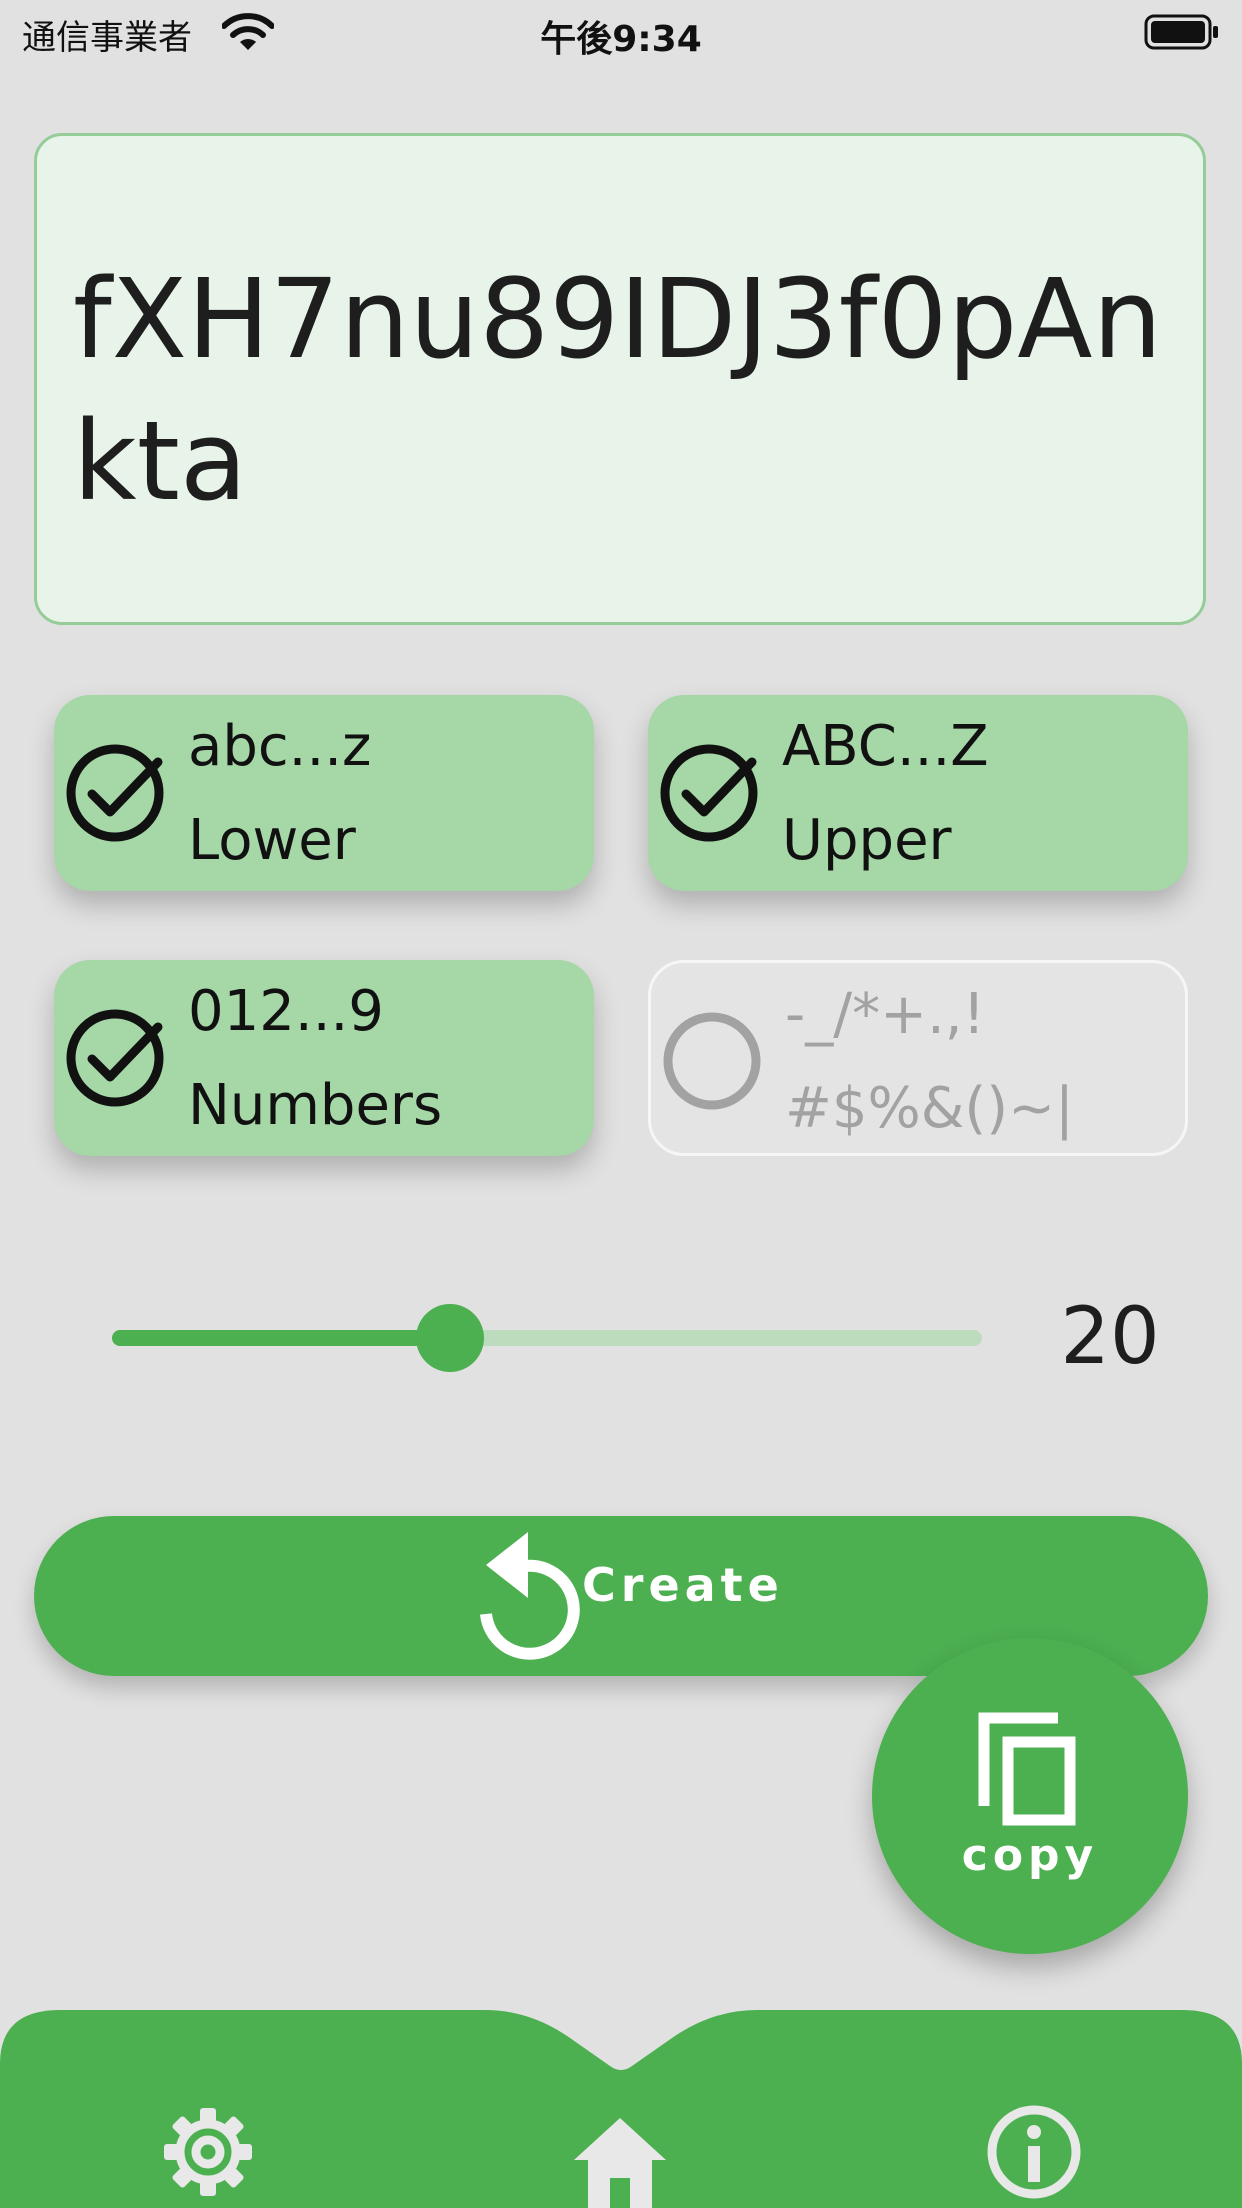 This screenshot has height=2208, width=1242. I want to click on symbols-toggle: -_/*+.,! #$%&()~|, so click(918, 1058).